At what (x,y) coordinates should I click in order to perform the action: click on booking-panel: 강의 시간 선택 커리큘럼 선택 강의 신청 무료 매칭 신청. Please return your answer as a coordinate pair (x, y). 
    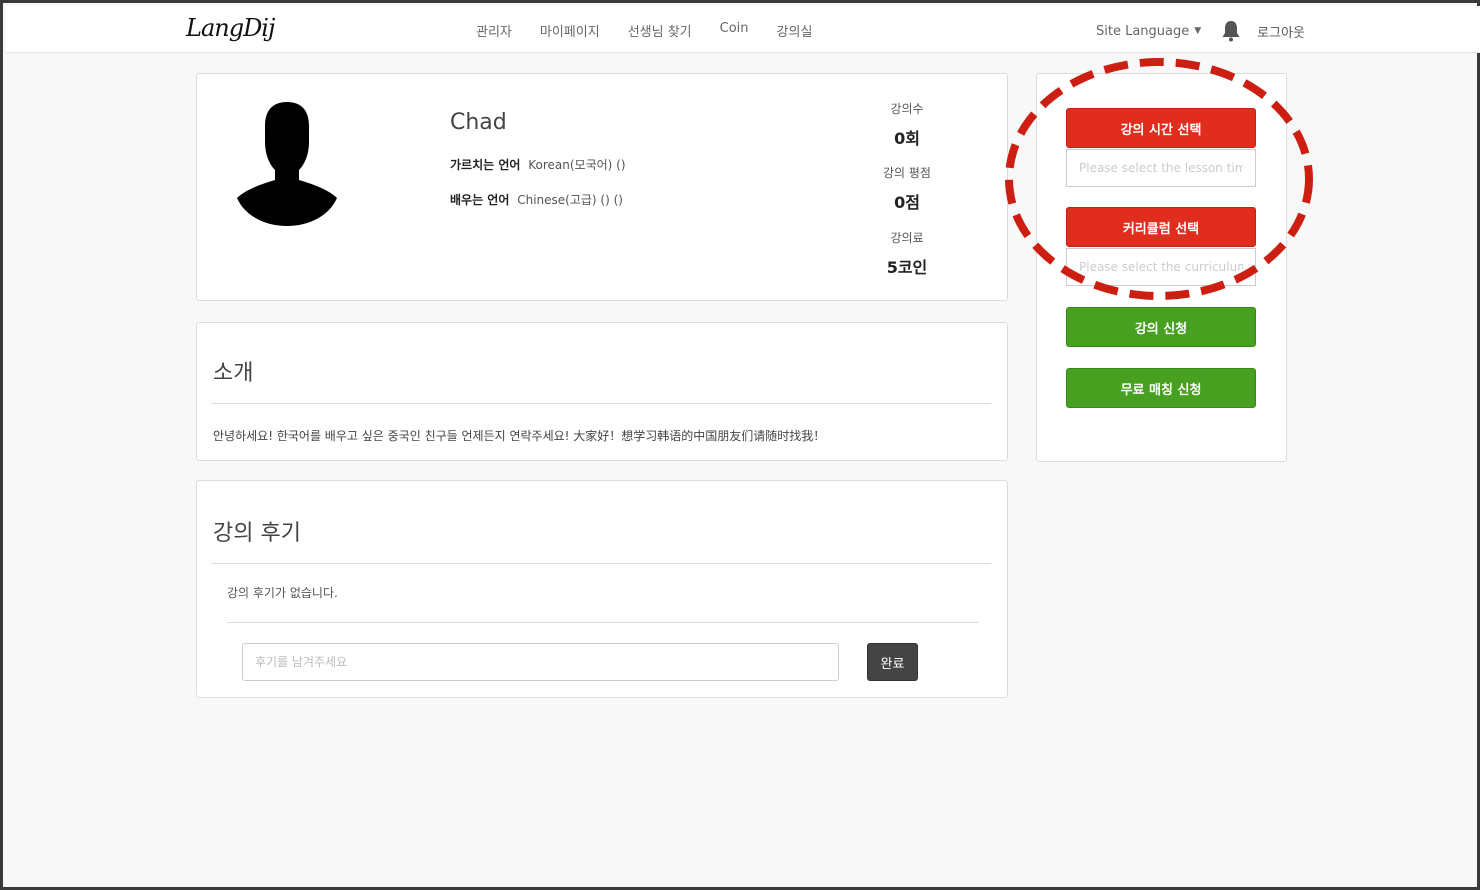
    Looking at the image, I should click on (1161, 267).